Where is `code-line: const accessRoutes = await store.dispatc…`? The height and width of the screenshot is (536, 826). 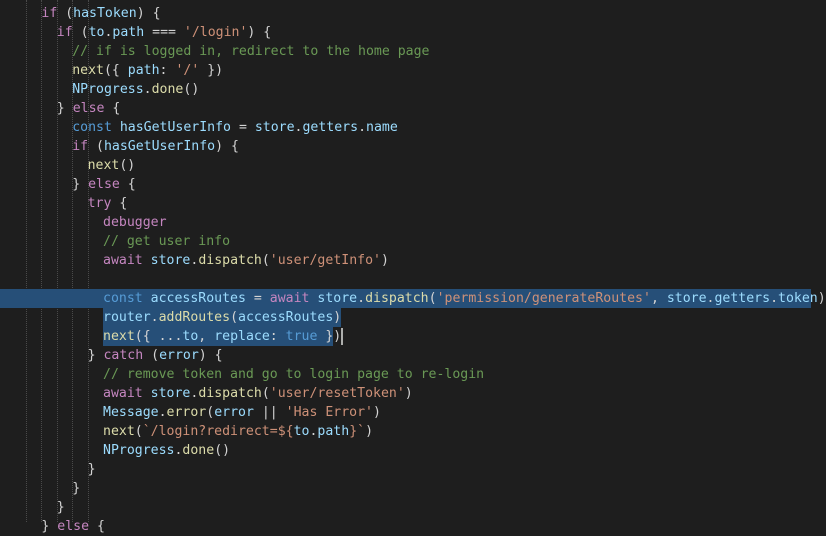 code-line: const accessRoutes = await store.dispatc… is located at coordinates (464, 298).